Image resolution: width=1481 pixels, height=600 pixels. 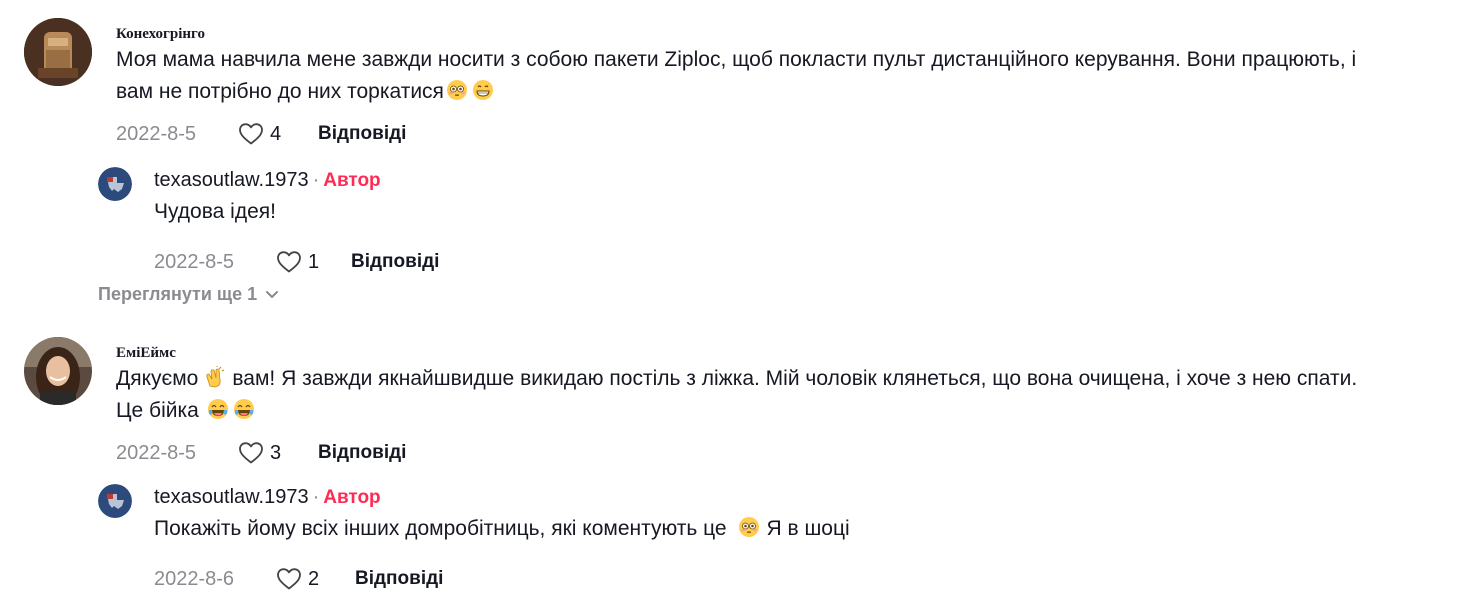 I want to click on reply-meta: 2022-8-5 1 Відповіді, so click(x=769, y=262).